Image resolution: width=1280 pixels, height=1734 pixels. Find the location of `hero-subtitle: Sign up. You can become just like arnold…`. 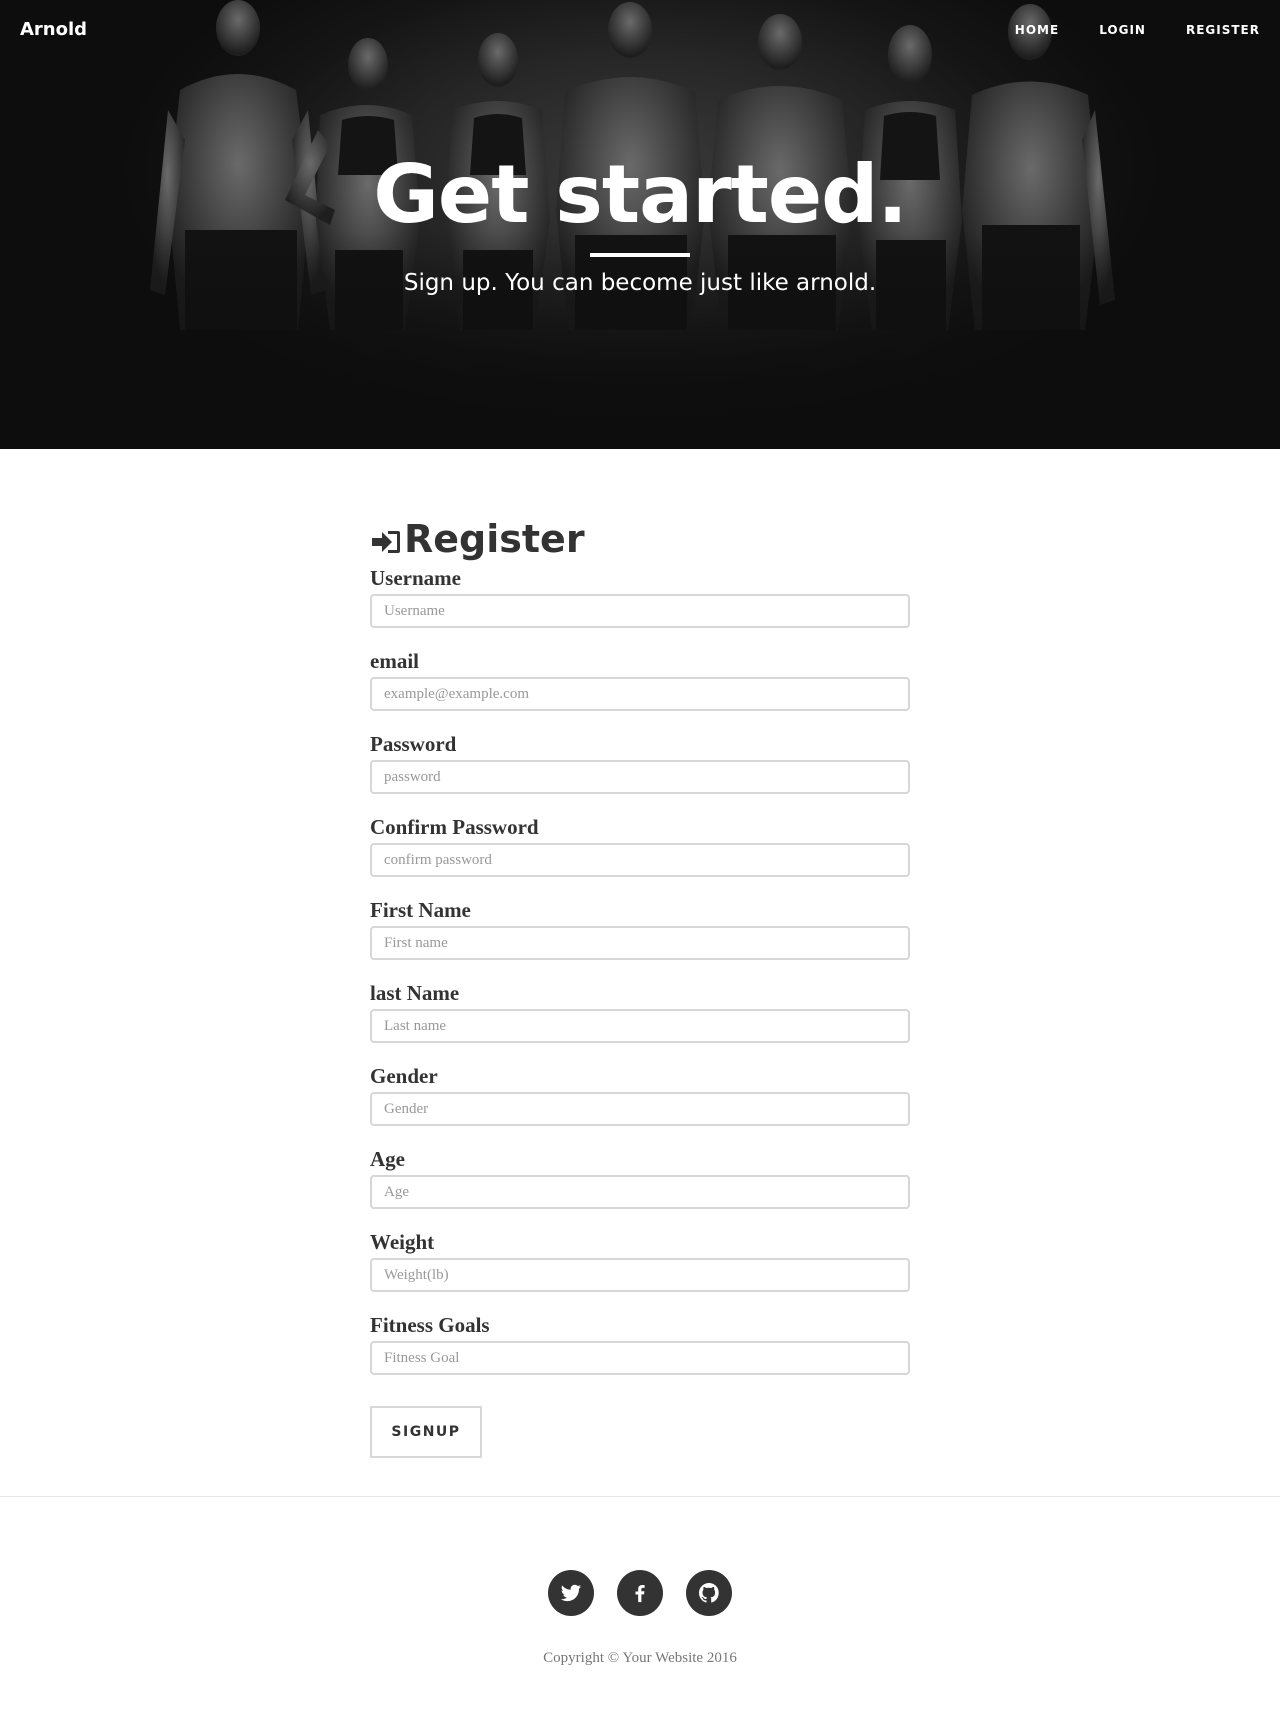

hero-subtitle: Sign up. You can become just like arnold… is located at coordinates (640, 283).